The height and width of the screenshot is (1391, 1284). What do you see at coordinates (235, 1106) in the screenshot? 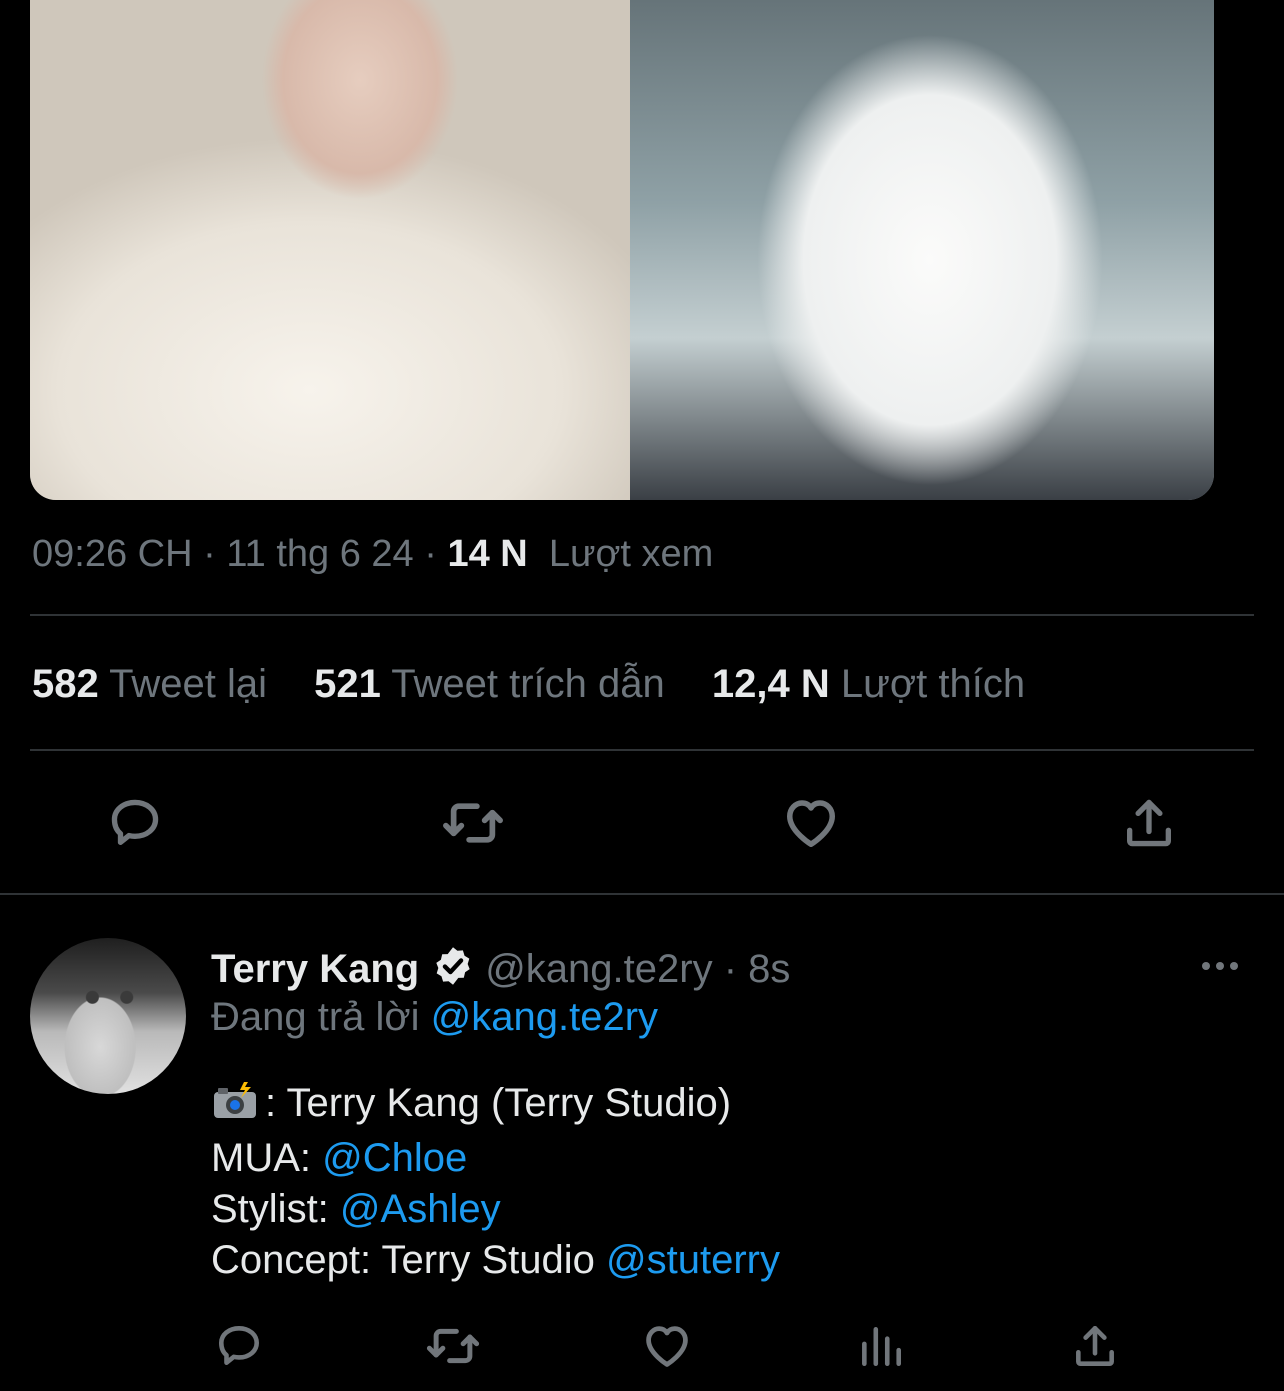
I see `camera-flash-icon` at bounding box center [235, 1106].